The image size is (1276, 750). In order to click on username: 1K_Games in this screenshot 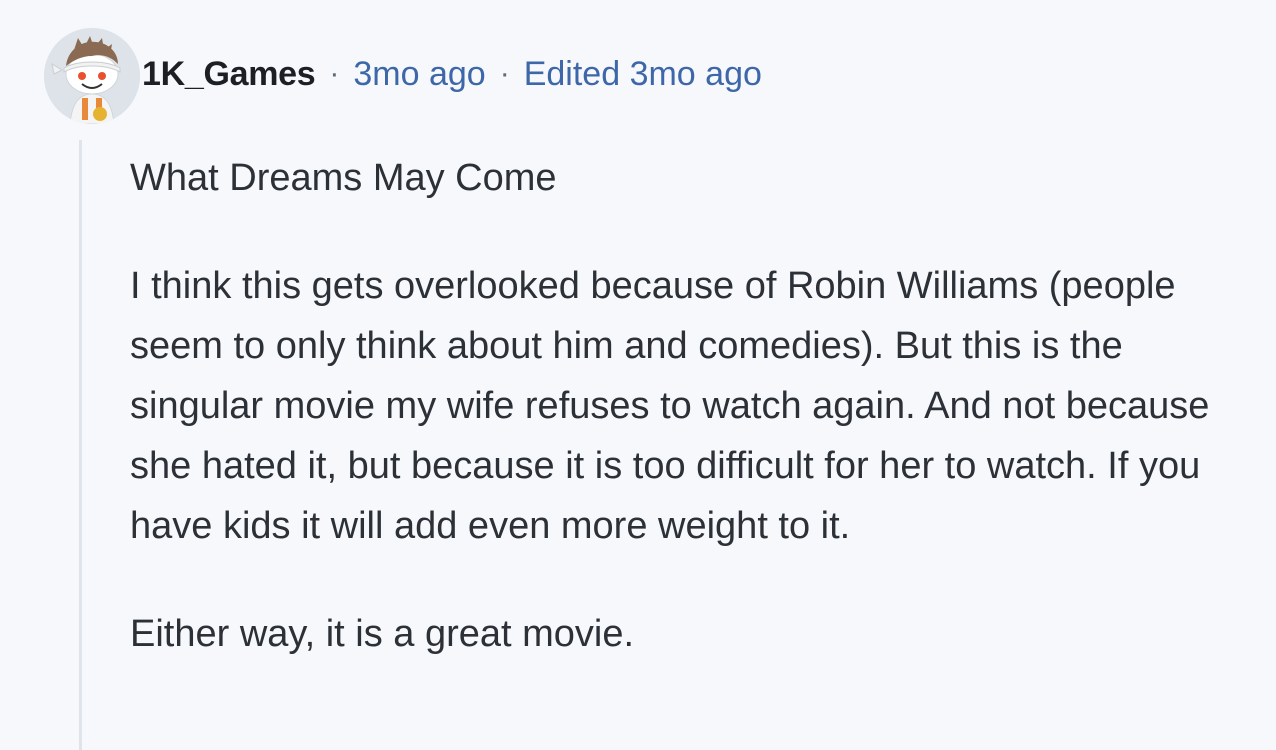, I will do `click(229, 74)`.